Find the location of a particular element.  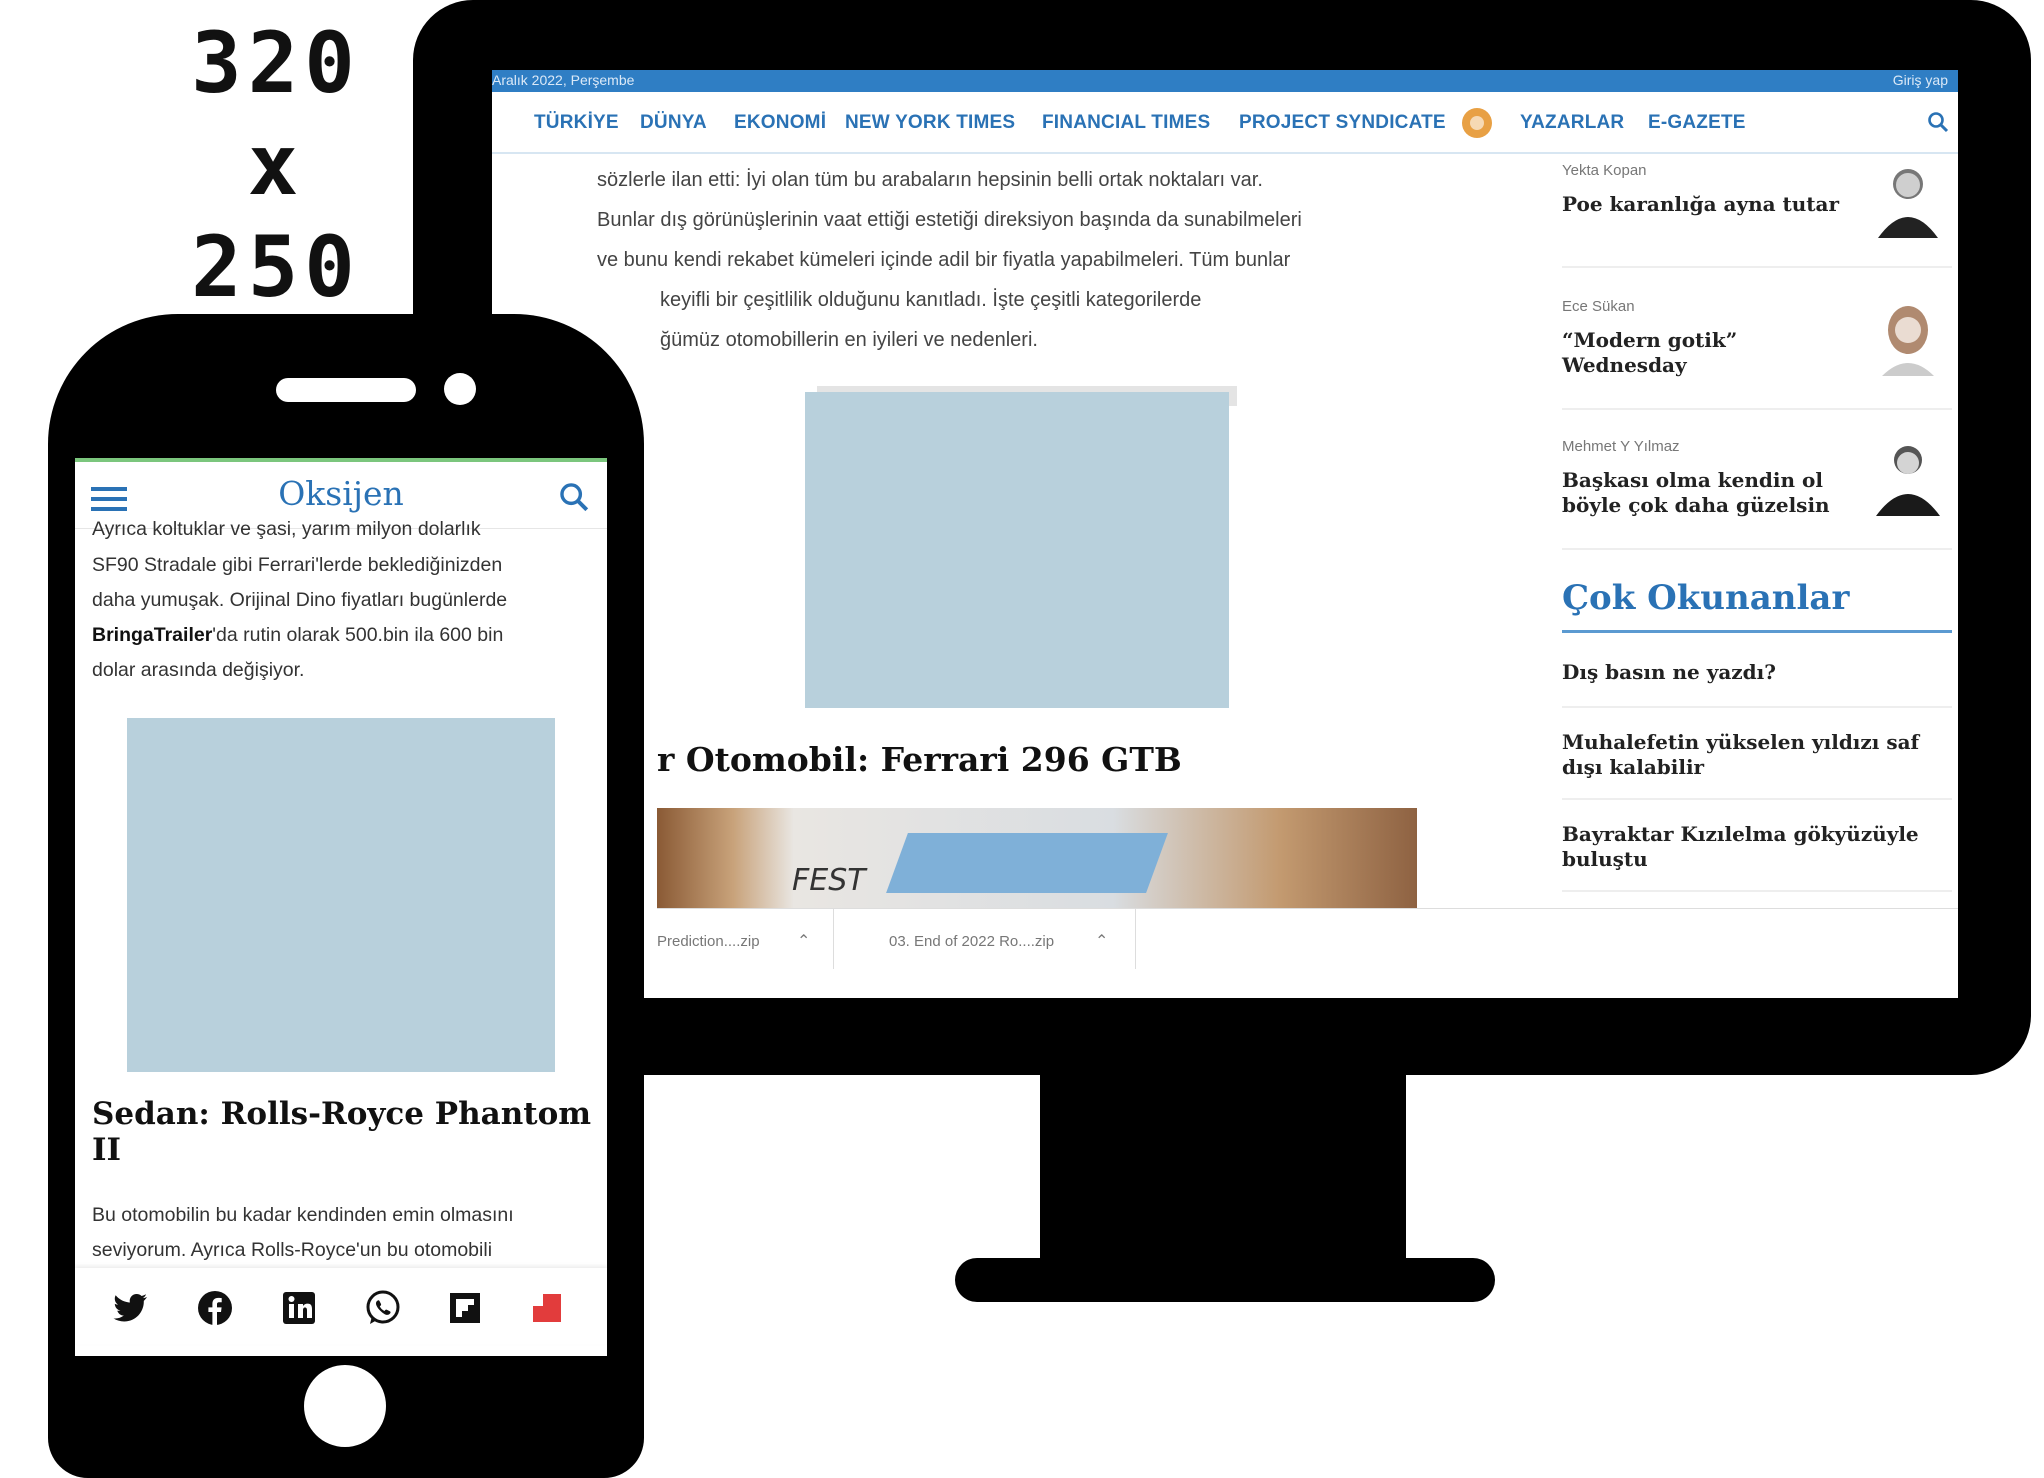

download-item: 03. End of 2022 Ro....zip is located at coordinates (971, 941).